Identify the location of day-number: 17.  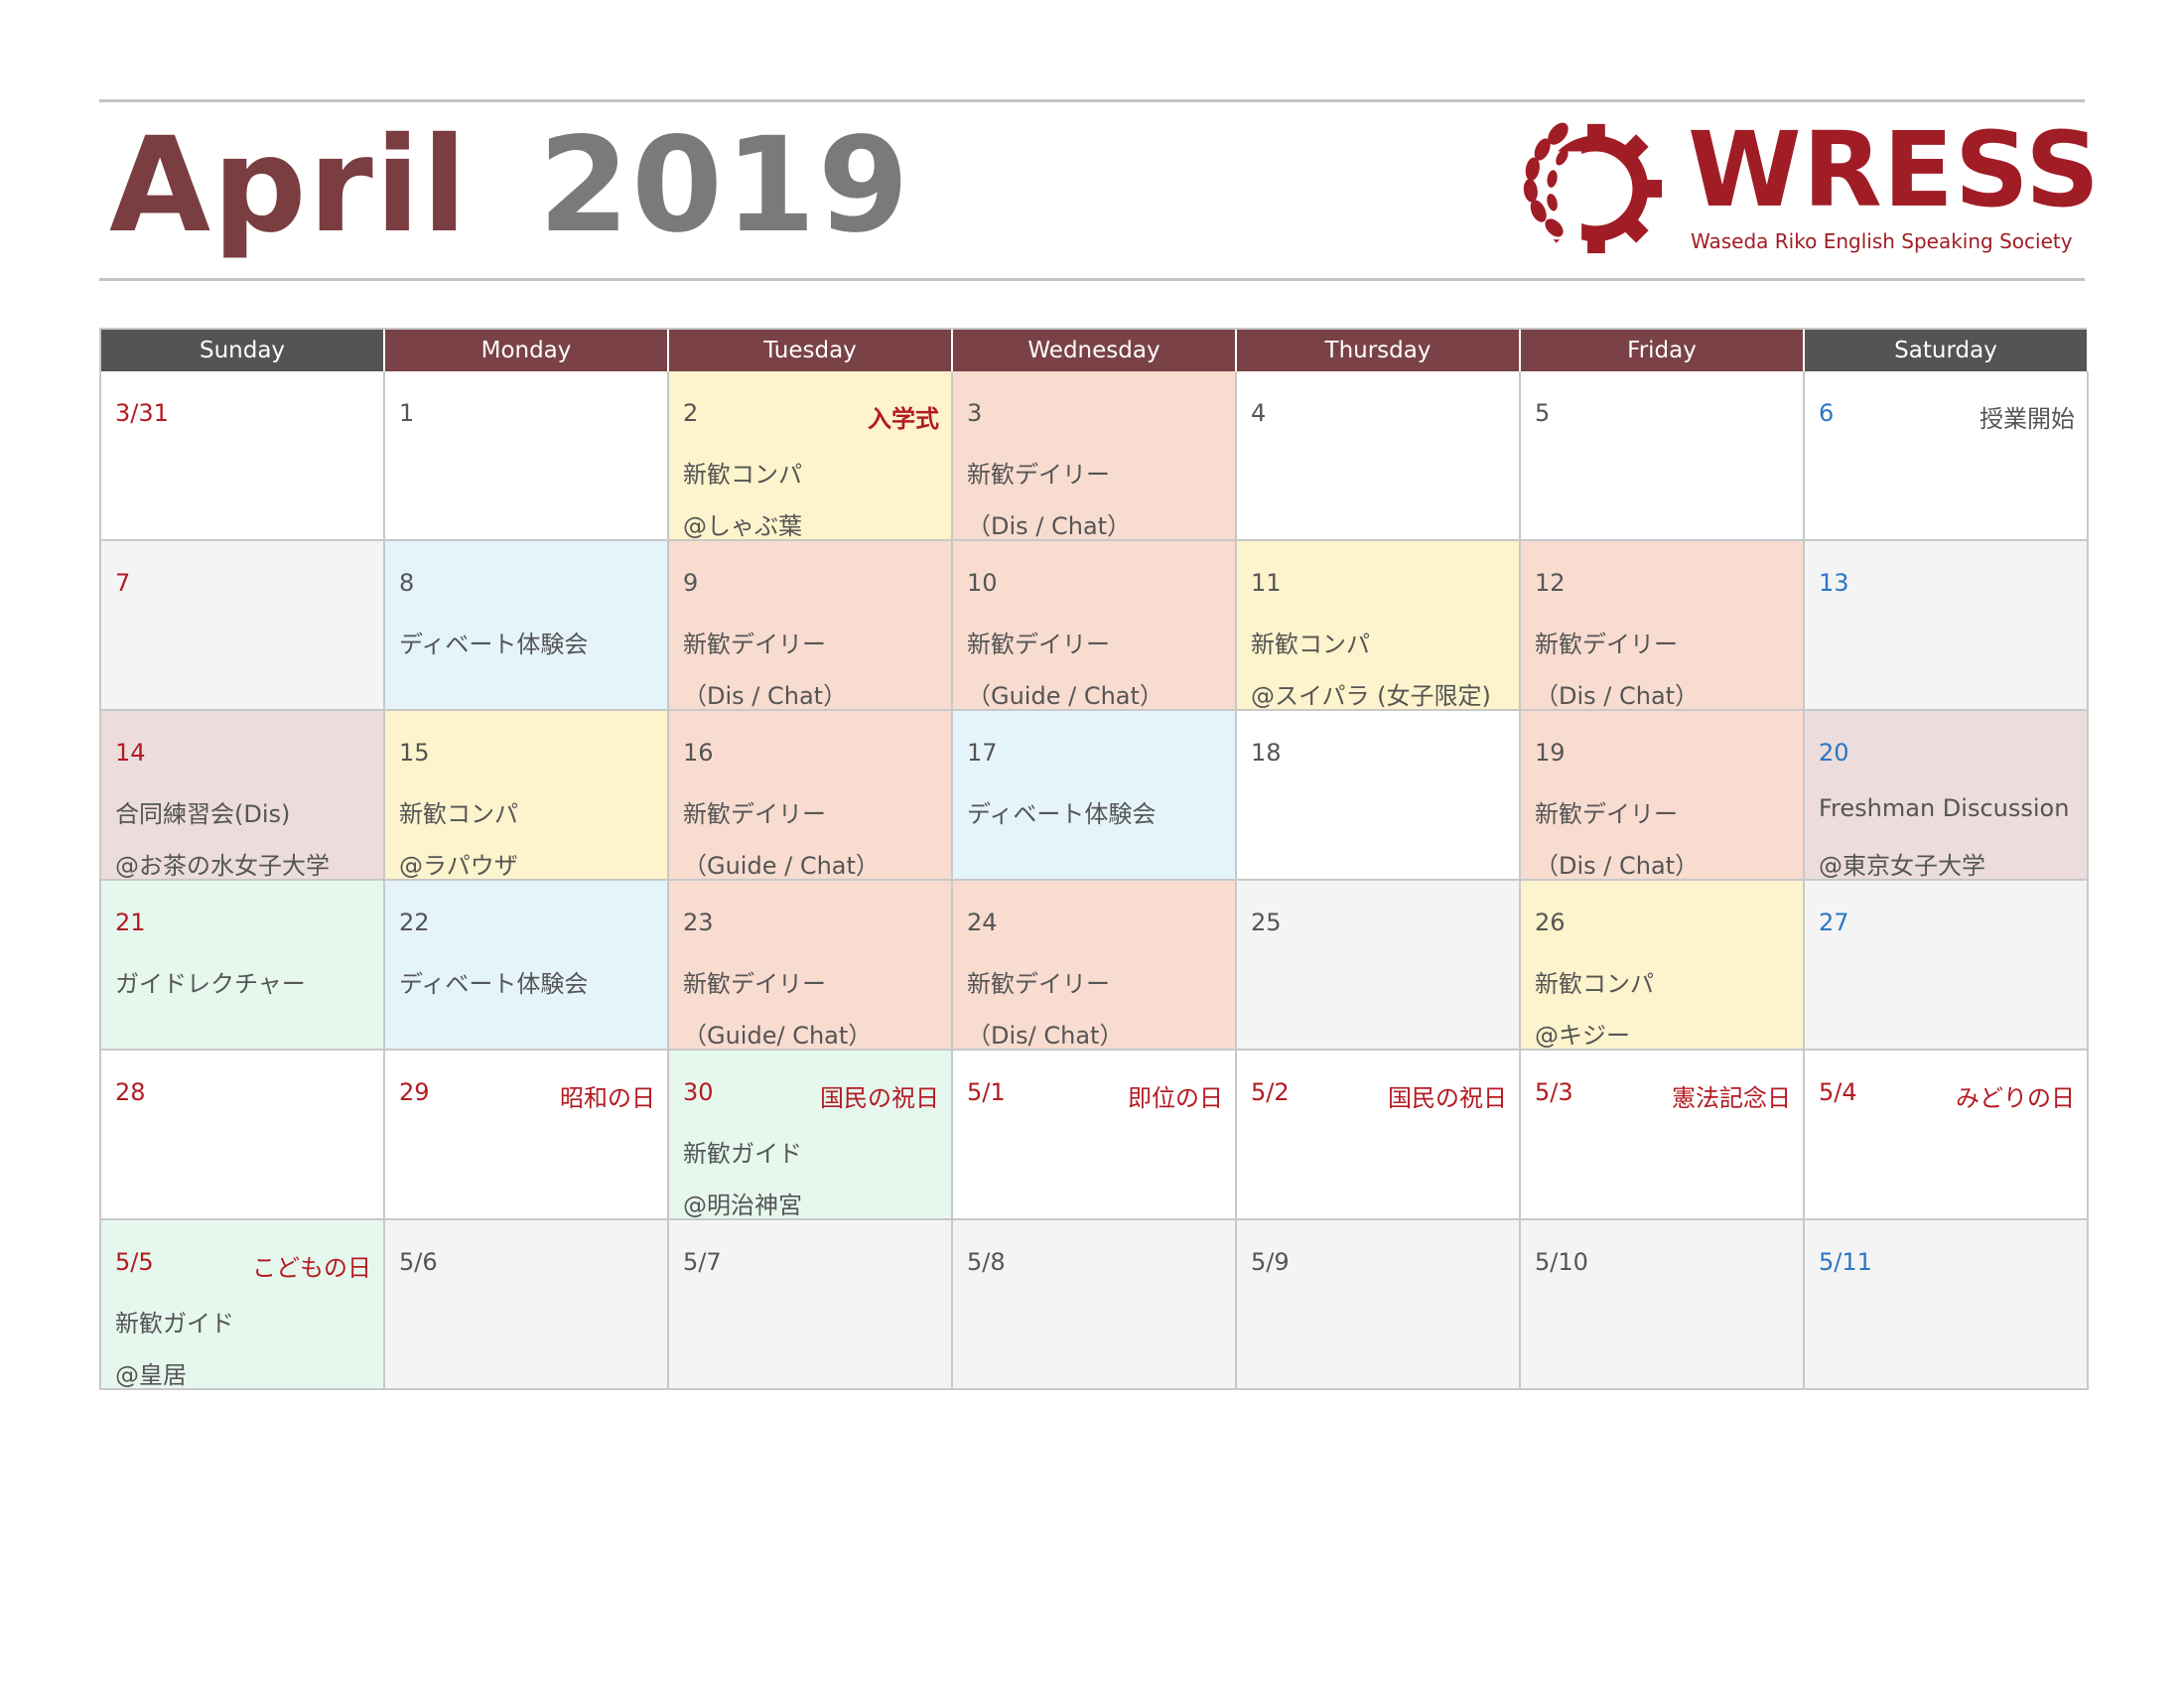
(982, 753).